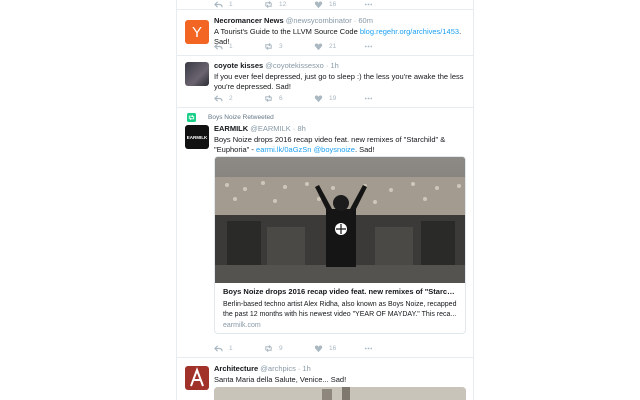 The image size is (640, 400). I want to click on architecture-photo, so click(340, 393).